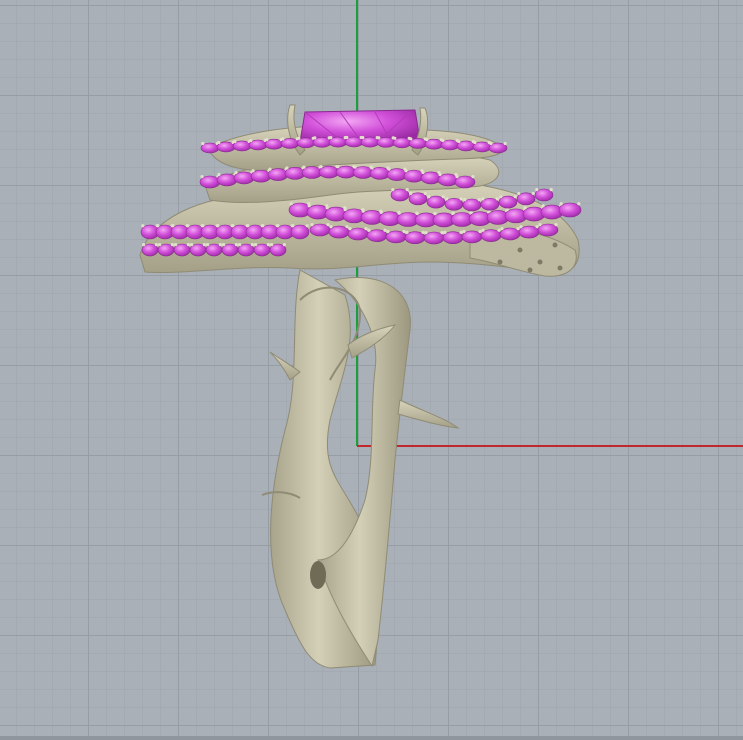 Image resolution: width=743 pixels, height=740 pixels. I want to click on viewport-bottom-edge, so click(371, 738).